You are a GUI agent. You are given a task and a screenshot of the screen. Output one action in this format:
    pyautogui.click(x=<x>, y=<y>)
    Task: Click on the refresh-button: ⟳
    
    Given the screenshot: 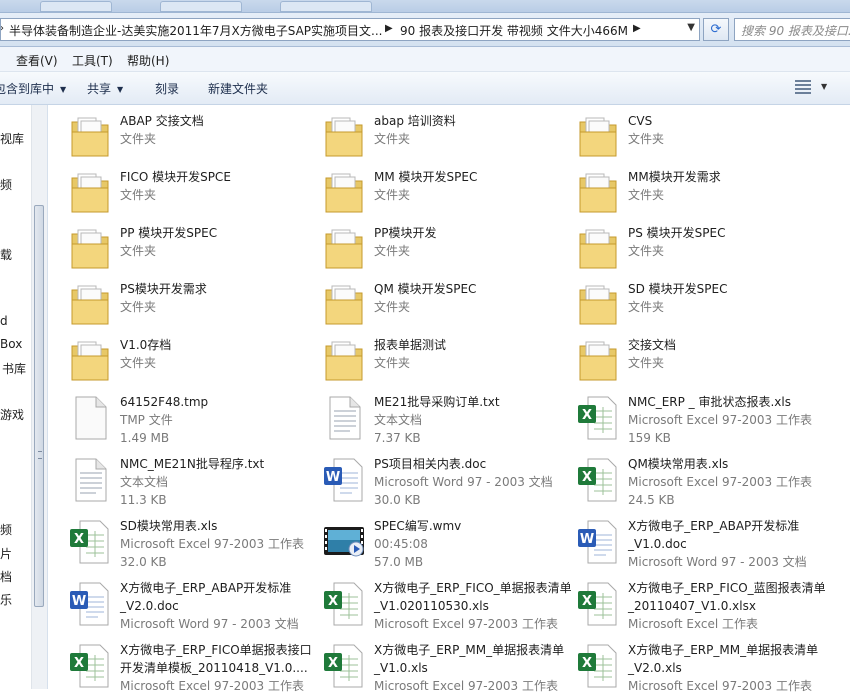 What is the action you would take?
    pyautogui.click(x=716, y=29)
    